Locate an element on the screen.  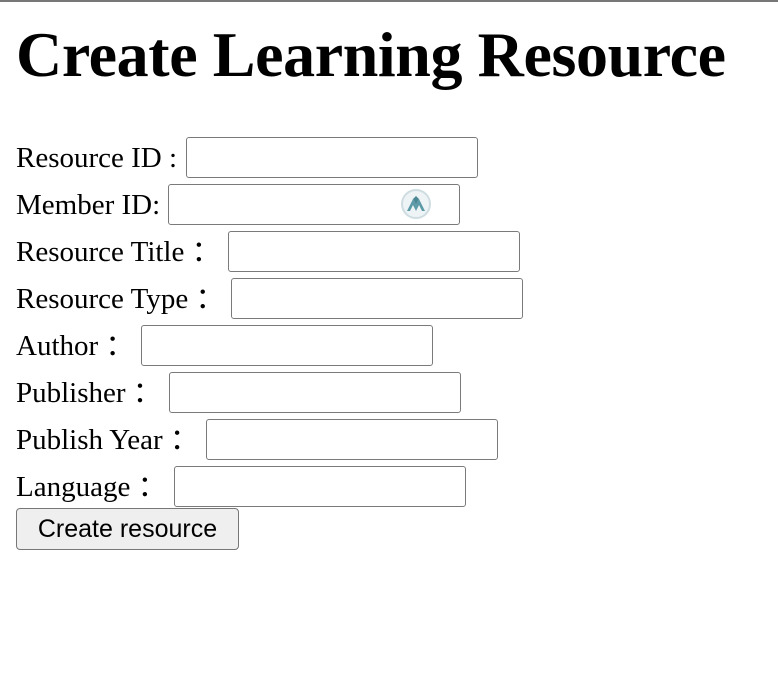
publisher-row: Publisher ： is located at coordinates (386, 392).